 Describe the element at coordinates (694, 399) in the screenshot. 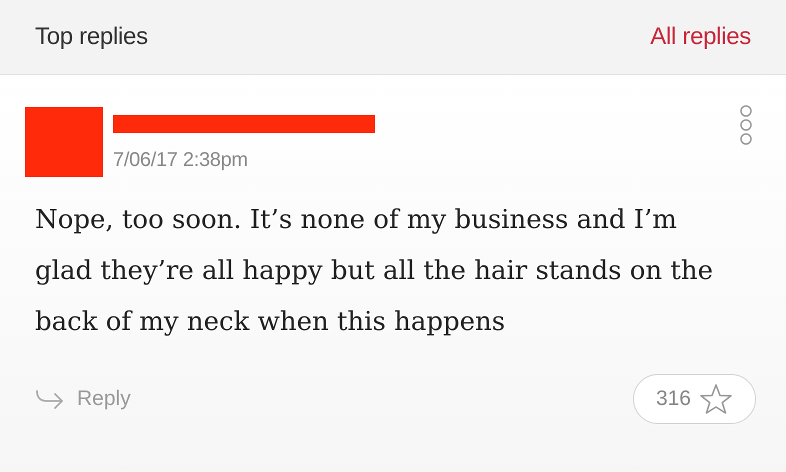

I see `like-button: 316` at that location.